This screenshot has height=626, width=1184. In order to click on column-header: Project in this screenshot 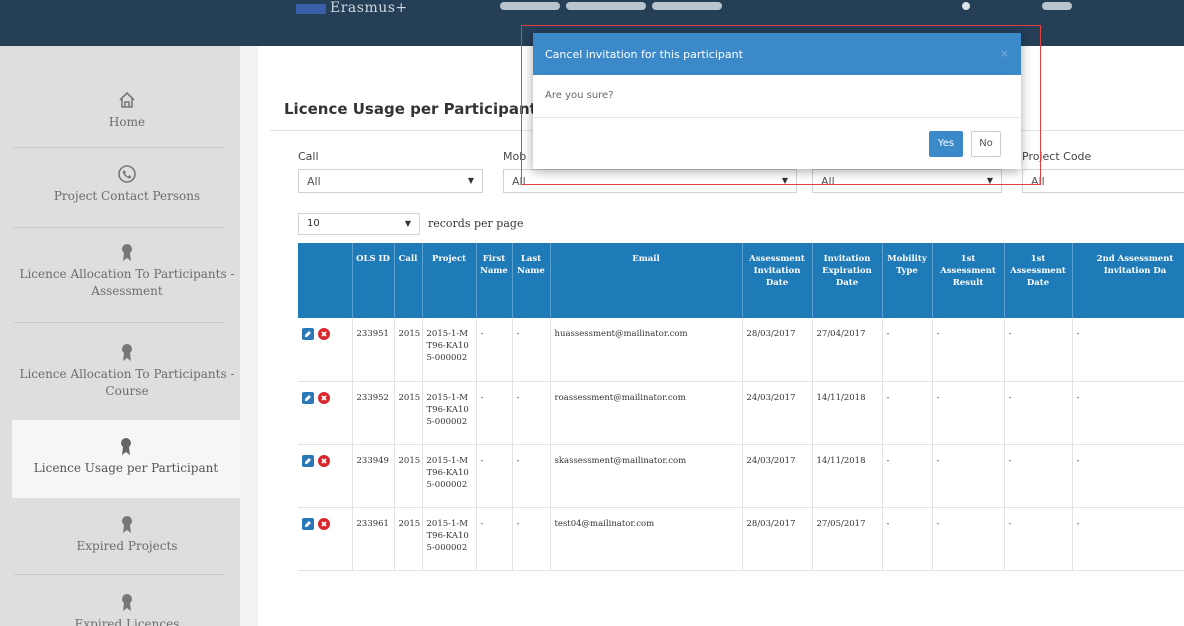, I will do `click(449, 280)`.